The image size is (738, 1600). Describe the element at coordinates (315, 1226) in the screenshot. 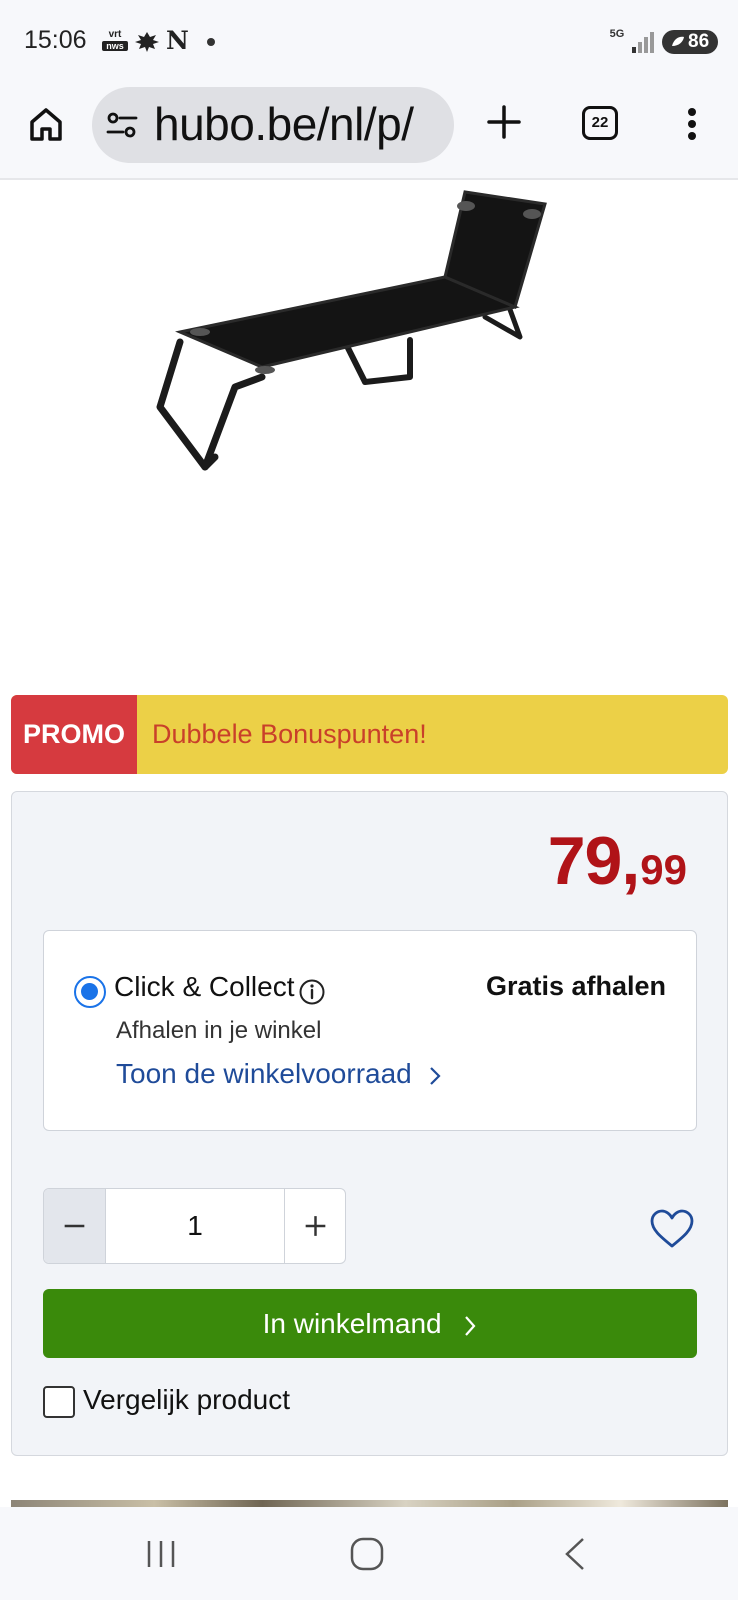

I see `increase-quantity-button` at that location.